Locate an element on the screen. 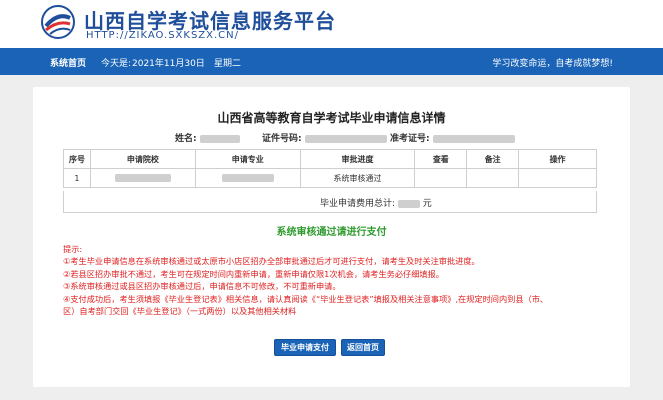  table-header-row: 序号 申请院校 申请专业 审批进度 查看 备注 操作 is located at coordinates (330, 159).